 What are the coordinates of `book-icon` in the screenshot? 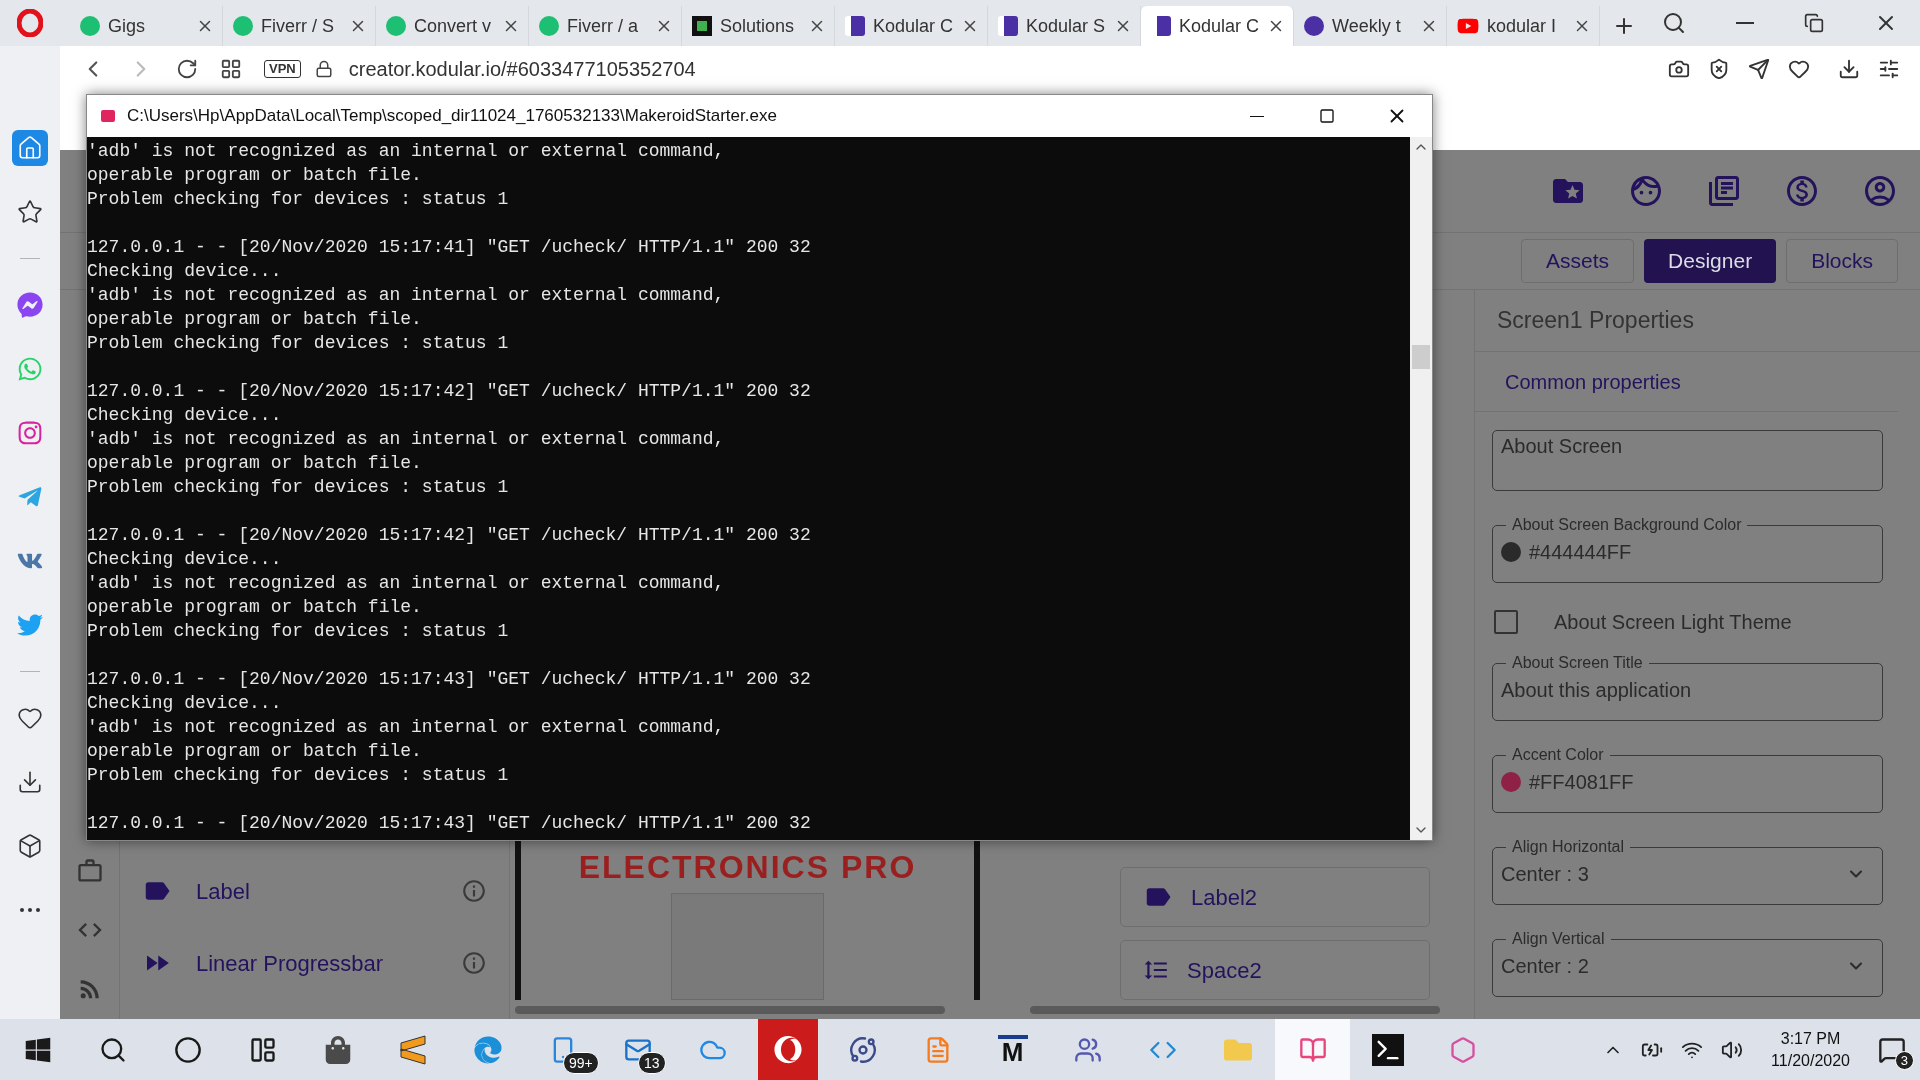 It's located at (1312, 1049).